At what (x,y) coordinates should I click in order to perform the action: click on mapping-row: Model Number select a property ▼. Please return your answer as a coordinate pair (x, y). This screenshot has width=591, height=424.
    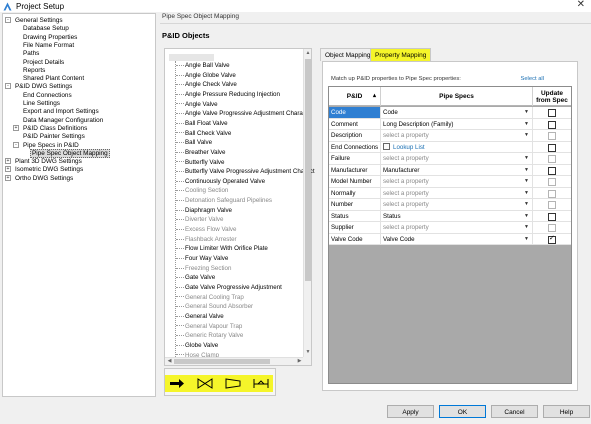
    Looking at the image, I should click on (450, 182).